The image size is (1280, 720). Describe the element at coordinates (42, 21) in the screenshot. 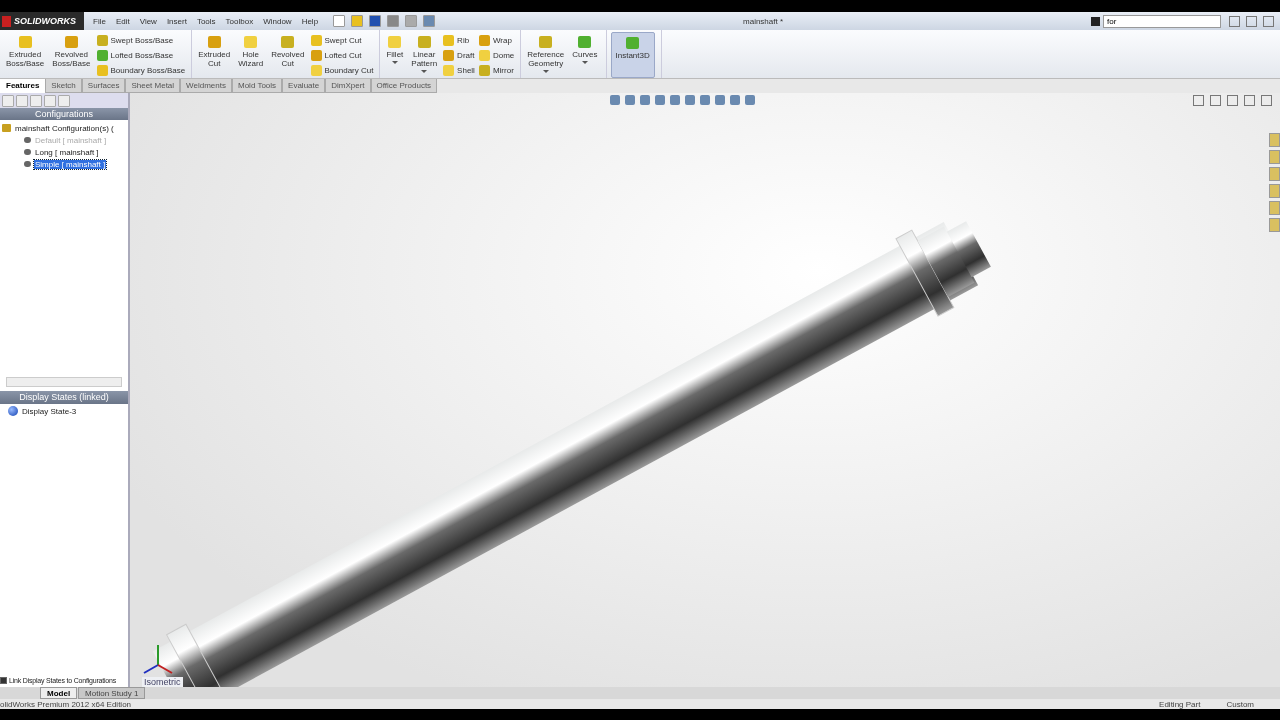

I see `app-logo: SOLIDWORKS` at that location.